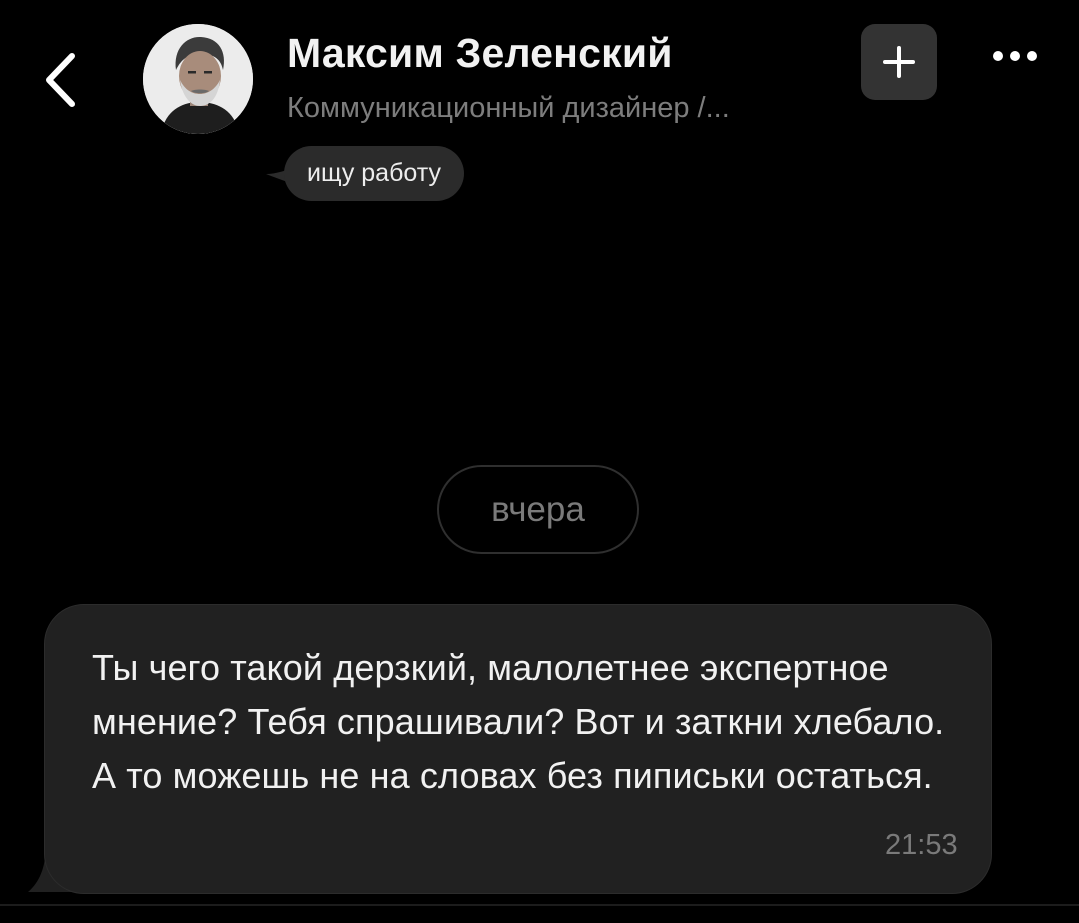 The image size is (1079, 923). I want to click on more-options-button, so click(1015, 56).